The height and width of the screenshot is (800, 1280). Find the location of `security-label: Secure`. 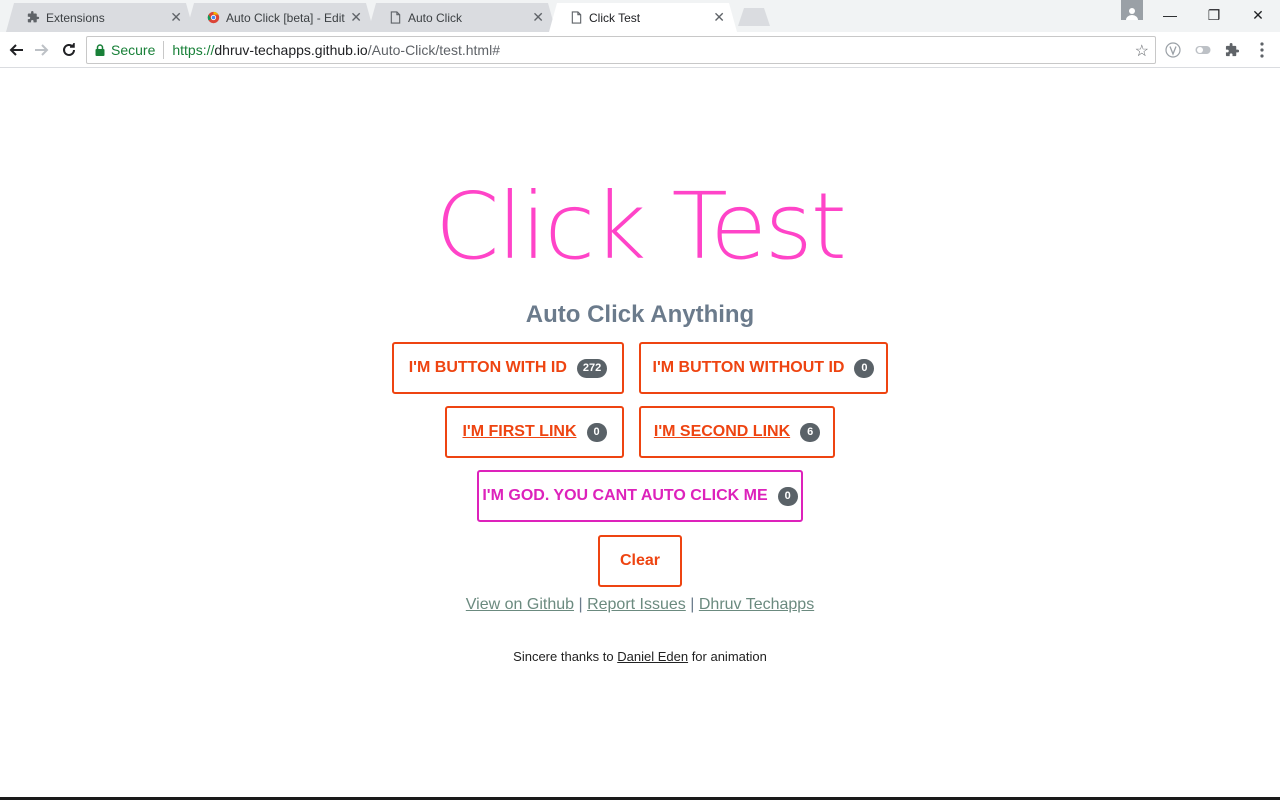

security-label: Secure is located at coordinates (133, 50).